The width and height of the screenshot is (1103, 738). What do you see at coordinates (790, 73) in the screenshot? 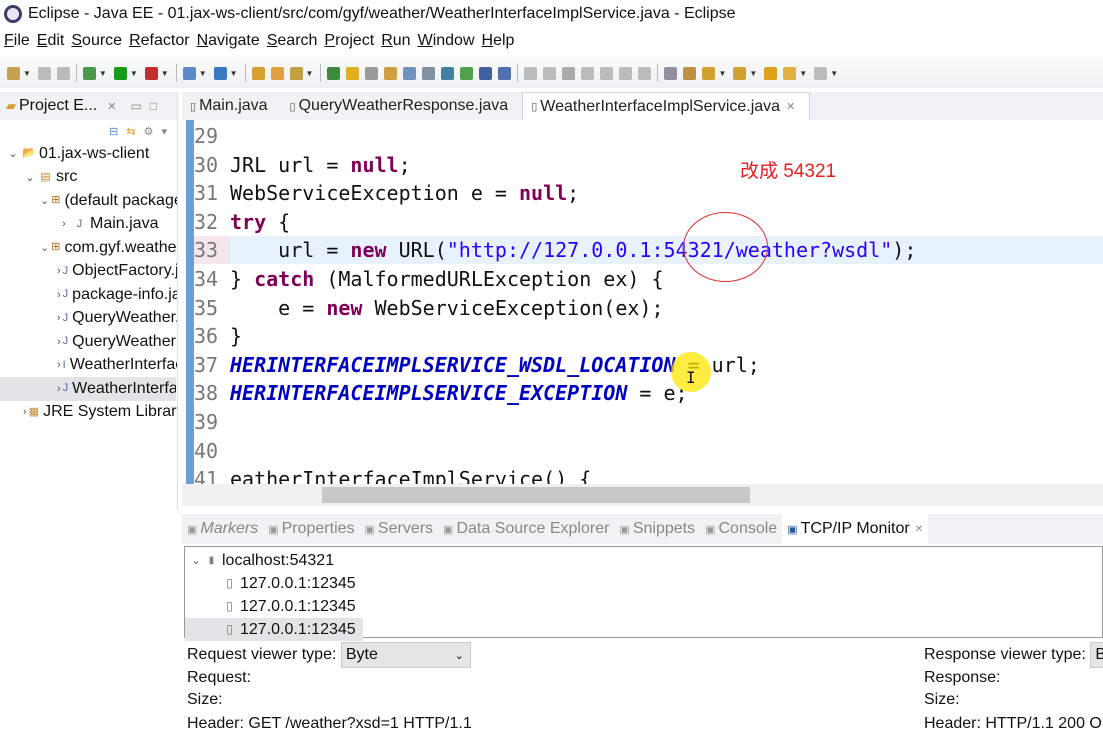
I see `back-arrow-icon` at bounding box center [790, 73].